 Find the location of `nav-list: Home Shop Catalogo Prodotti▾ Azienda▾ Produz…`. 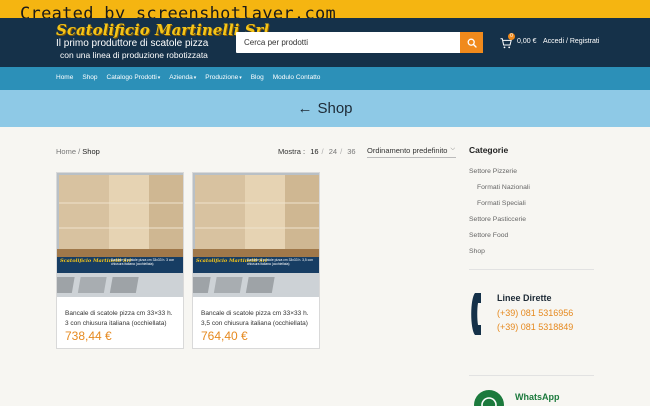

nav-list: Home Shop Catalogo Prodotti▾ Azienda▾ Produz… is located at coordinates (188, 77).